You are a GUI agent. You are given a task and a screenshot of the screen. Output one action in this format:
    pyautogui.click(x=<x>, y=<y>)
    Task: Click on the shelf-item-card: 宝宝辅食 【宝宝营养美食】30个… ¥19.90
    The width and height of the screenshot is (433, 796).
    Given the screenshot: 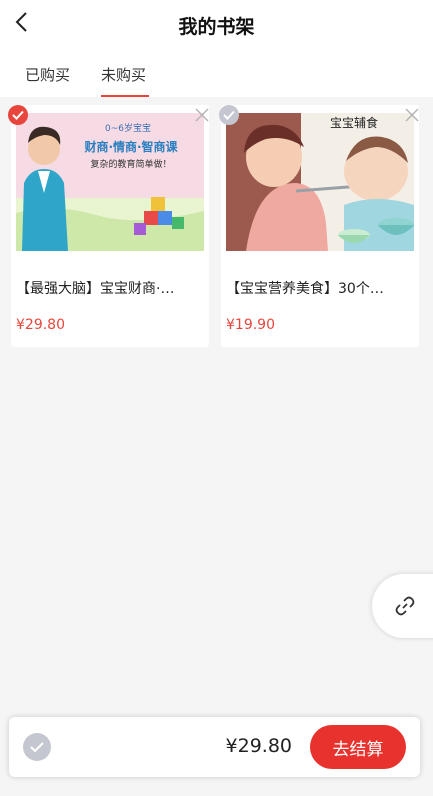 What is the action you would take?
    pyautogui.click(x=320, y=226)
    